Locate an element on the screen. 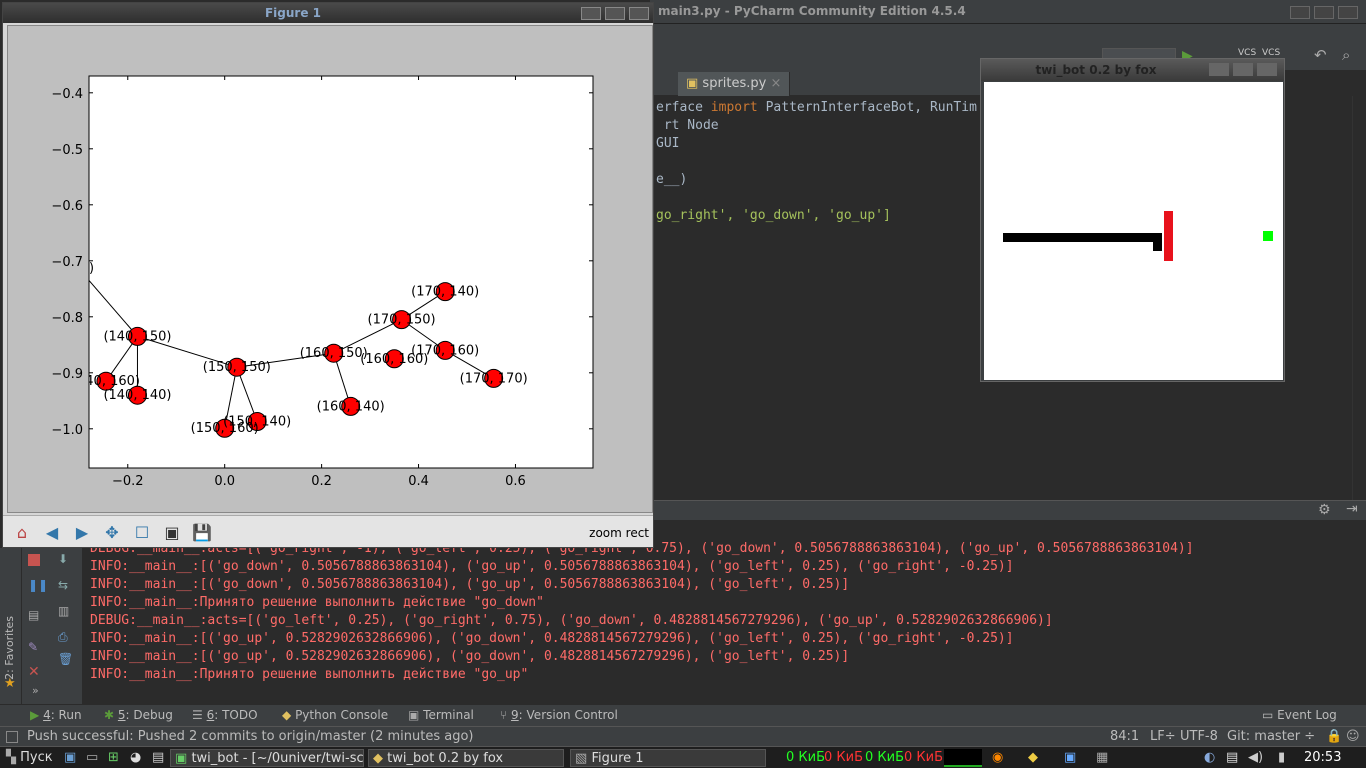 This screenshot has width=1366, height=768. forward-icon: ▶ is located at coordinates (82, 532).